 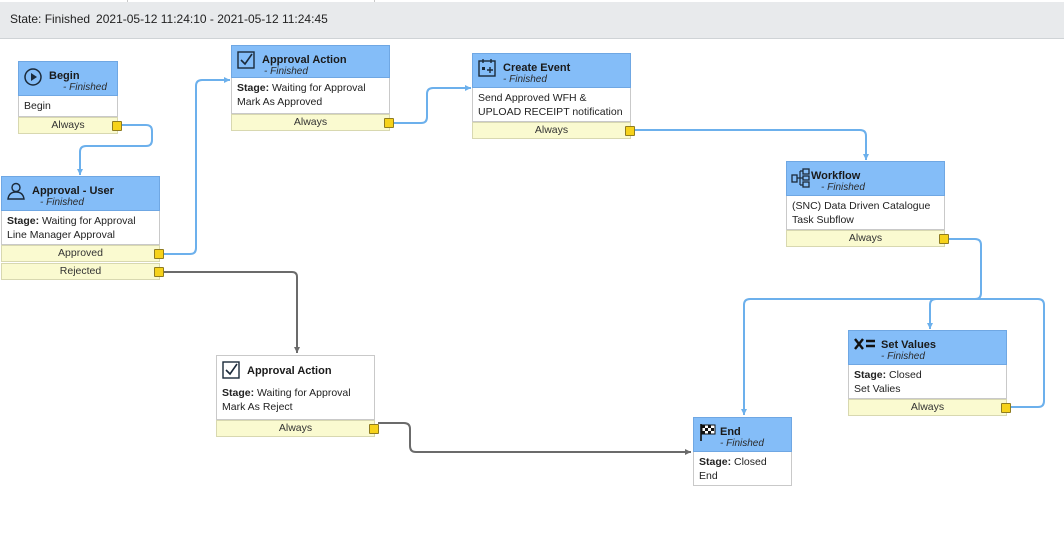 I want to click on end-node: End - Finished Stage: Closed End, so click(x=742, y=451).